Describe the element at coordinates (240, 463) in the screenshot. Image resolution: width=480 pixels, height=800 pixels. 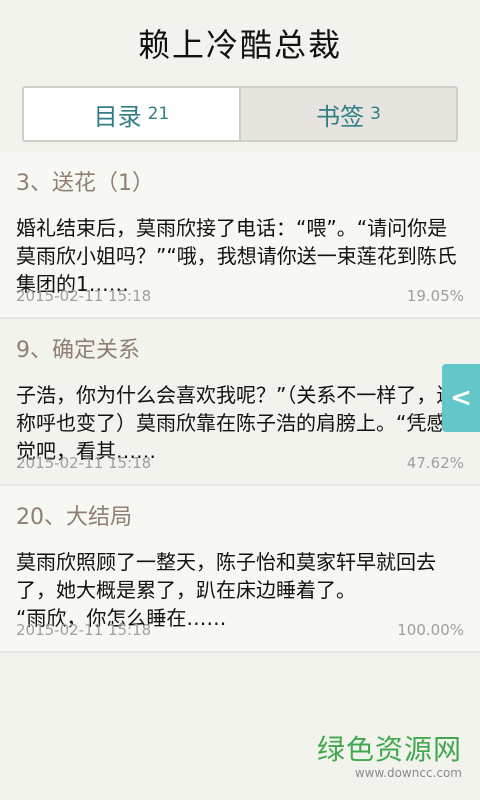
I see `bookmark-meta: 2015-02-11 15:18 47.62%` at that location.